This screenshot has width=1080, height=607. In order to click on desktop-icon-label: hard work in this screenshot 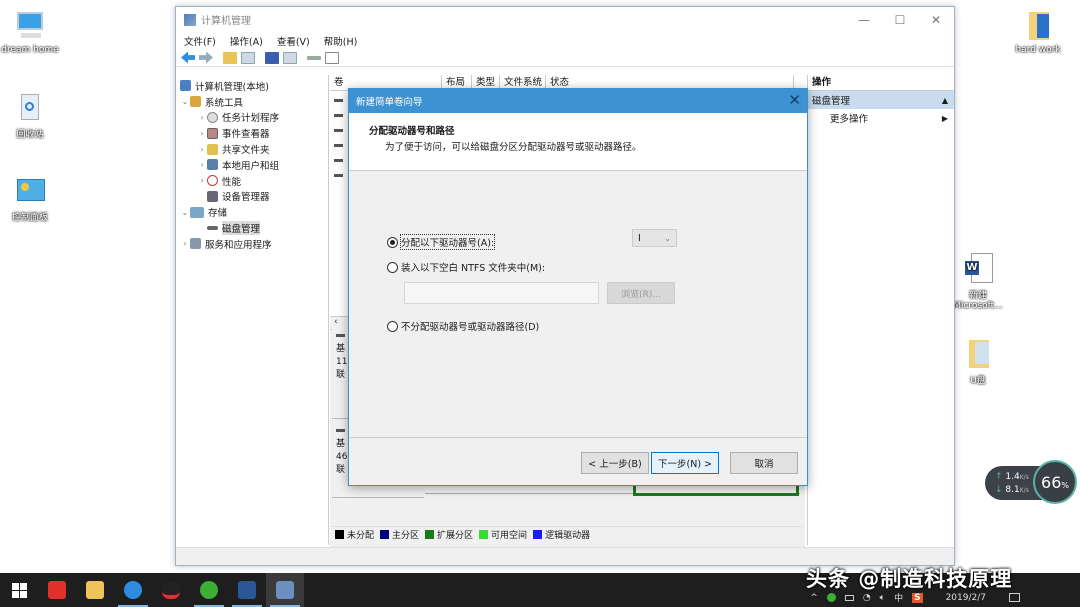, I will do `click(1038, 50)`.